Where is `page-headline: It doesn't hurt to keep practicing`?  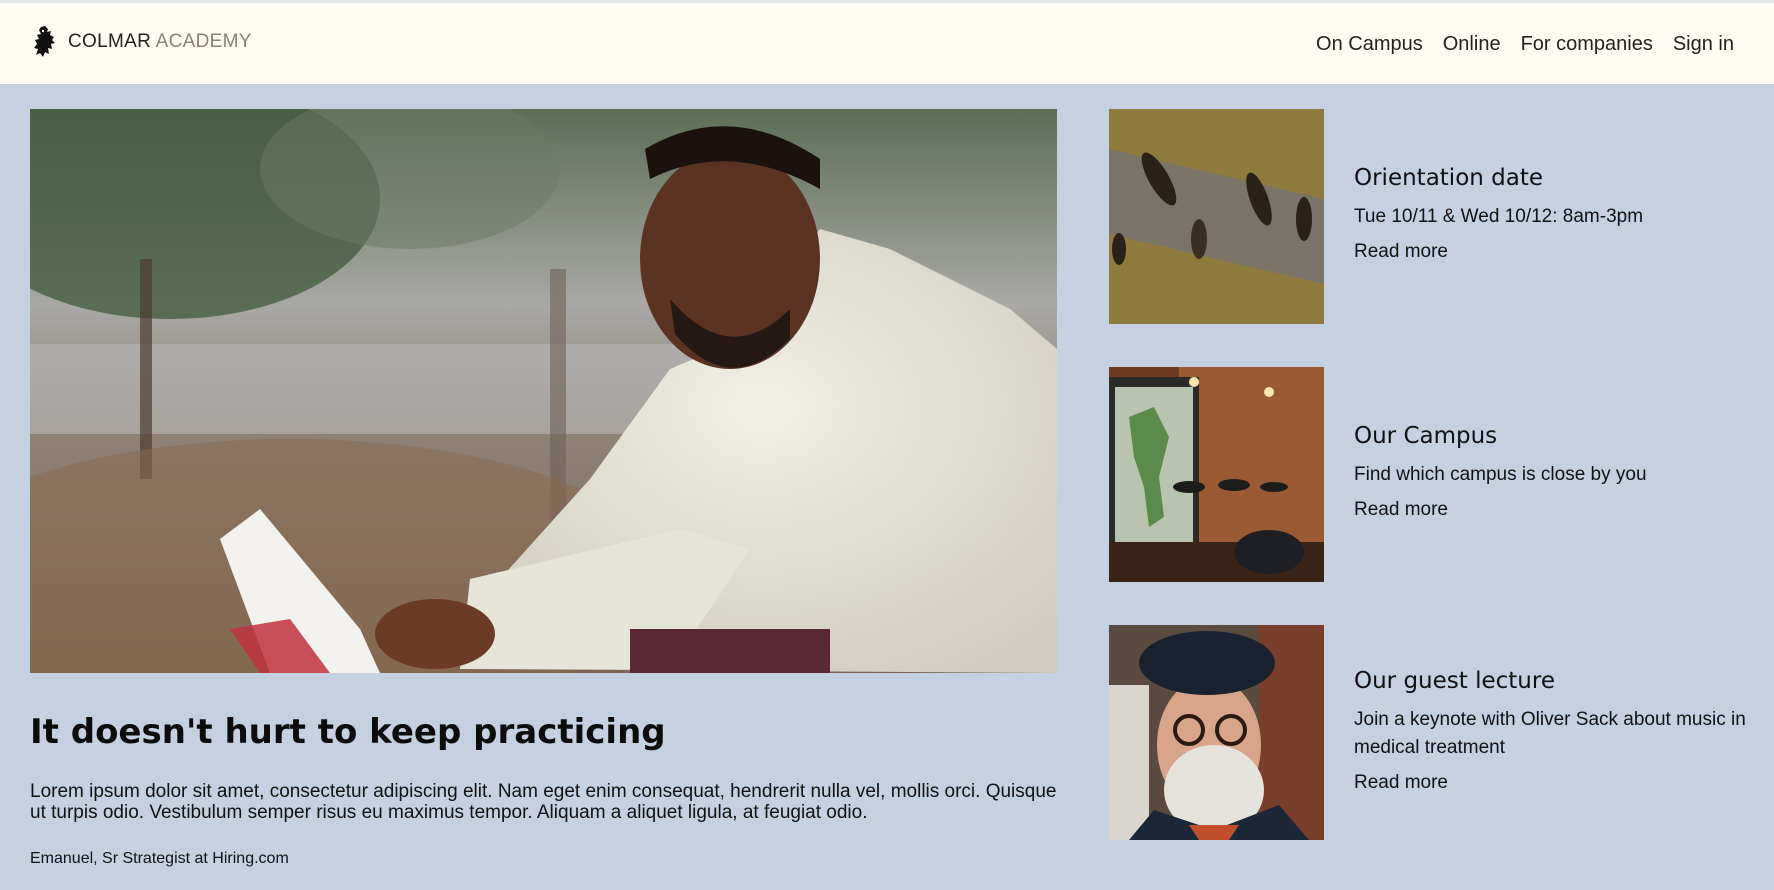 page-headline: It doesn't hurt to keep practicing is located at coordinates (348, 732).